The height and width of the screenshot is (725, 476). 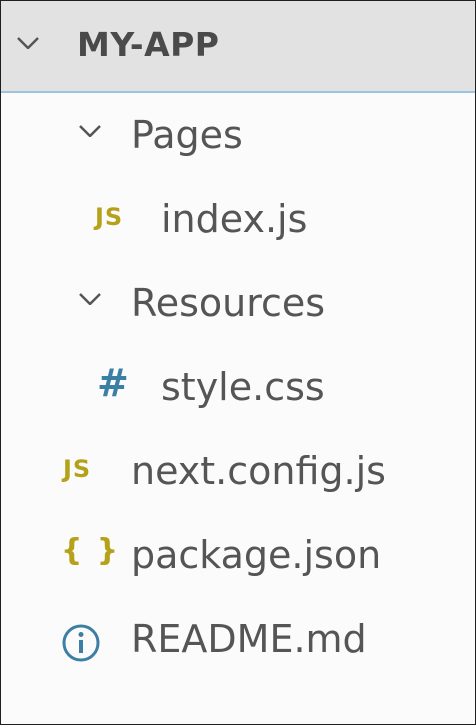 What do you see at coordinates (238, 47) in the screenshot?
I see `folder-header-my-app: MY-APP` at bounding box center [238, 47].